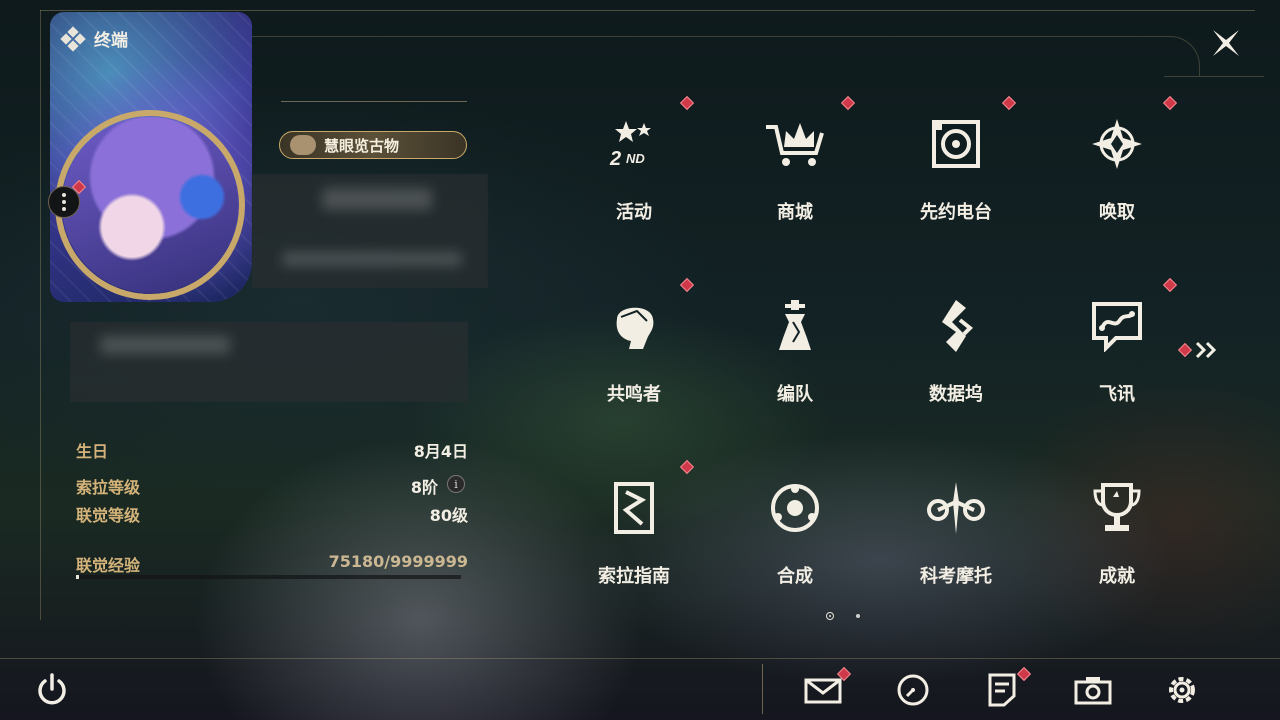 The width and height of the screenshot is (1280, 720). I want to click on title-badge: 慧眼览古物, so click(373, 145).